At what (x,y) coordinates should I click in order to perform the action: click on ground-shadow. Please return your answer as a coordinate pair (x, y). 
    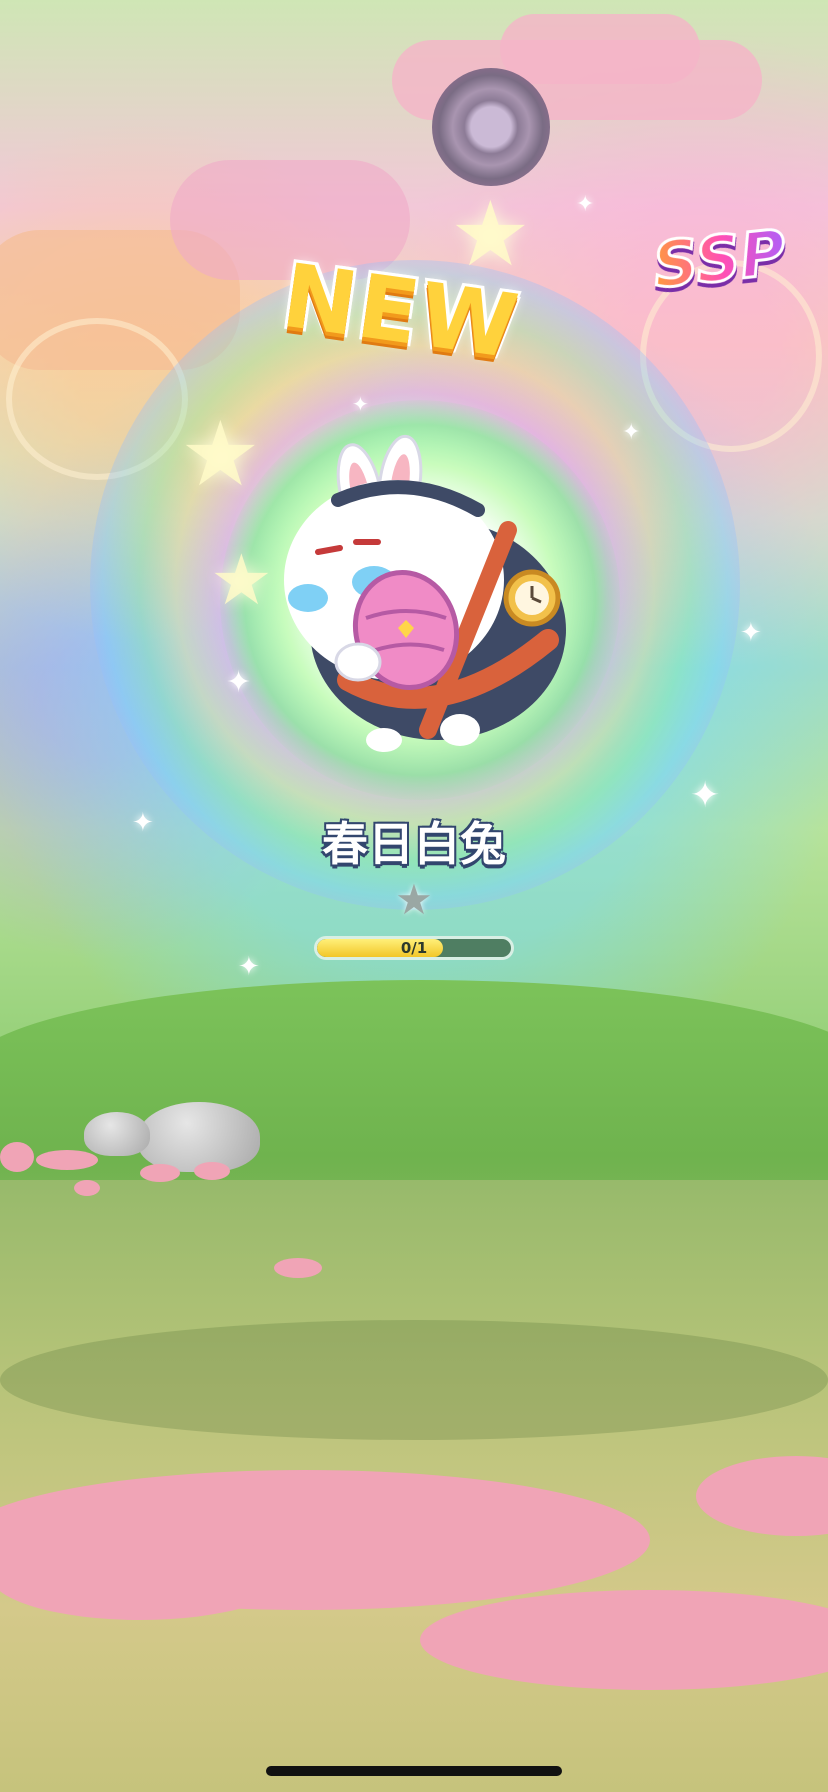
    Looking at the image, I should click on (414, 1380).